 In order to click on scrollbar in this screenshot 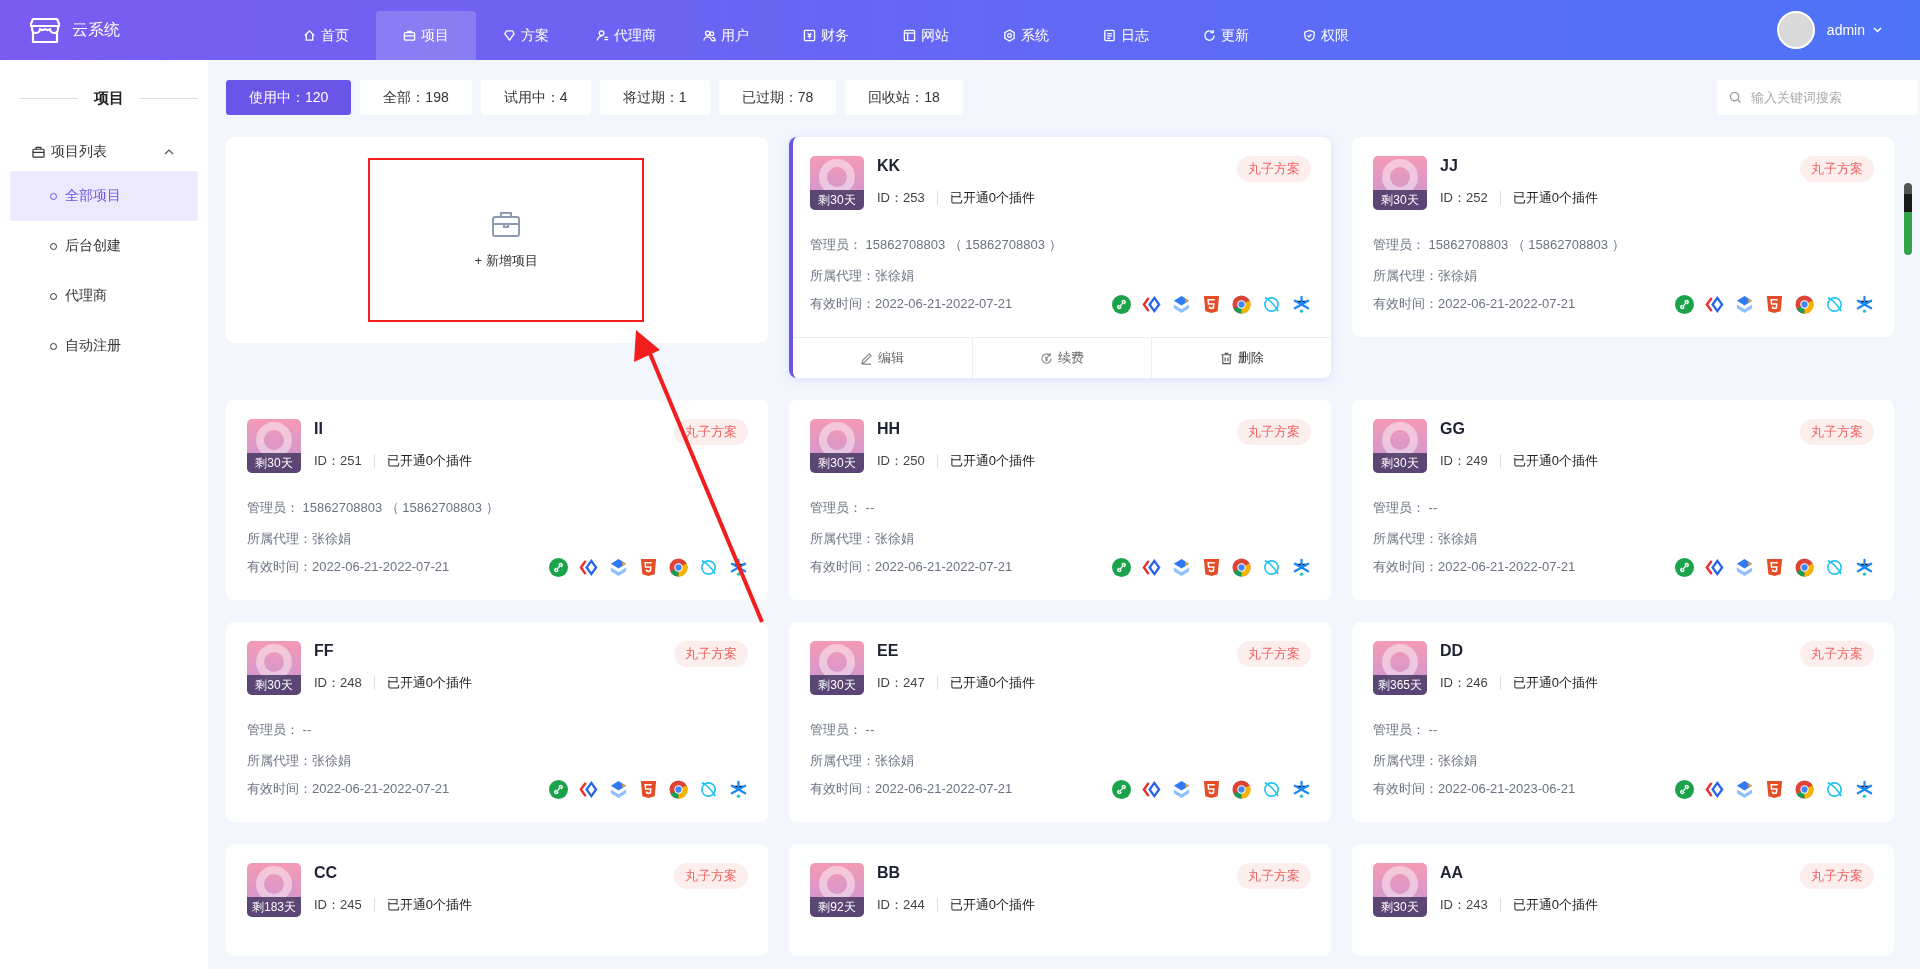, I will do `click(1908, 219)`.